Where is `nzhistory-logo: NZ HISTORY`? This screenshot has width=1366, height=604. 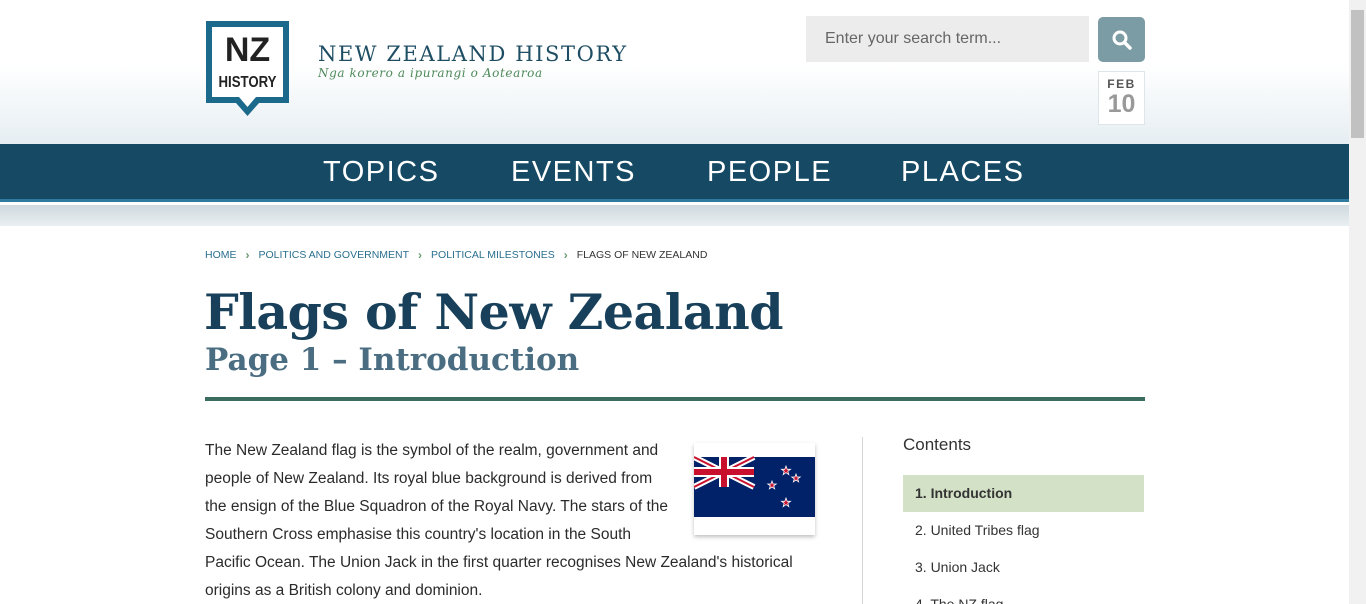
nzhistory-logo: NZ HISTORY is located at coordinates (247, 74).